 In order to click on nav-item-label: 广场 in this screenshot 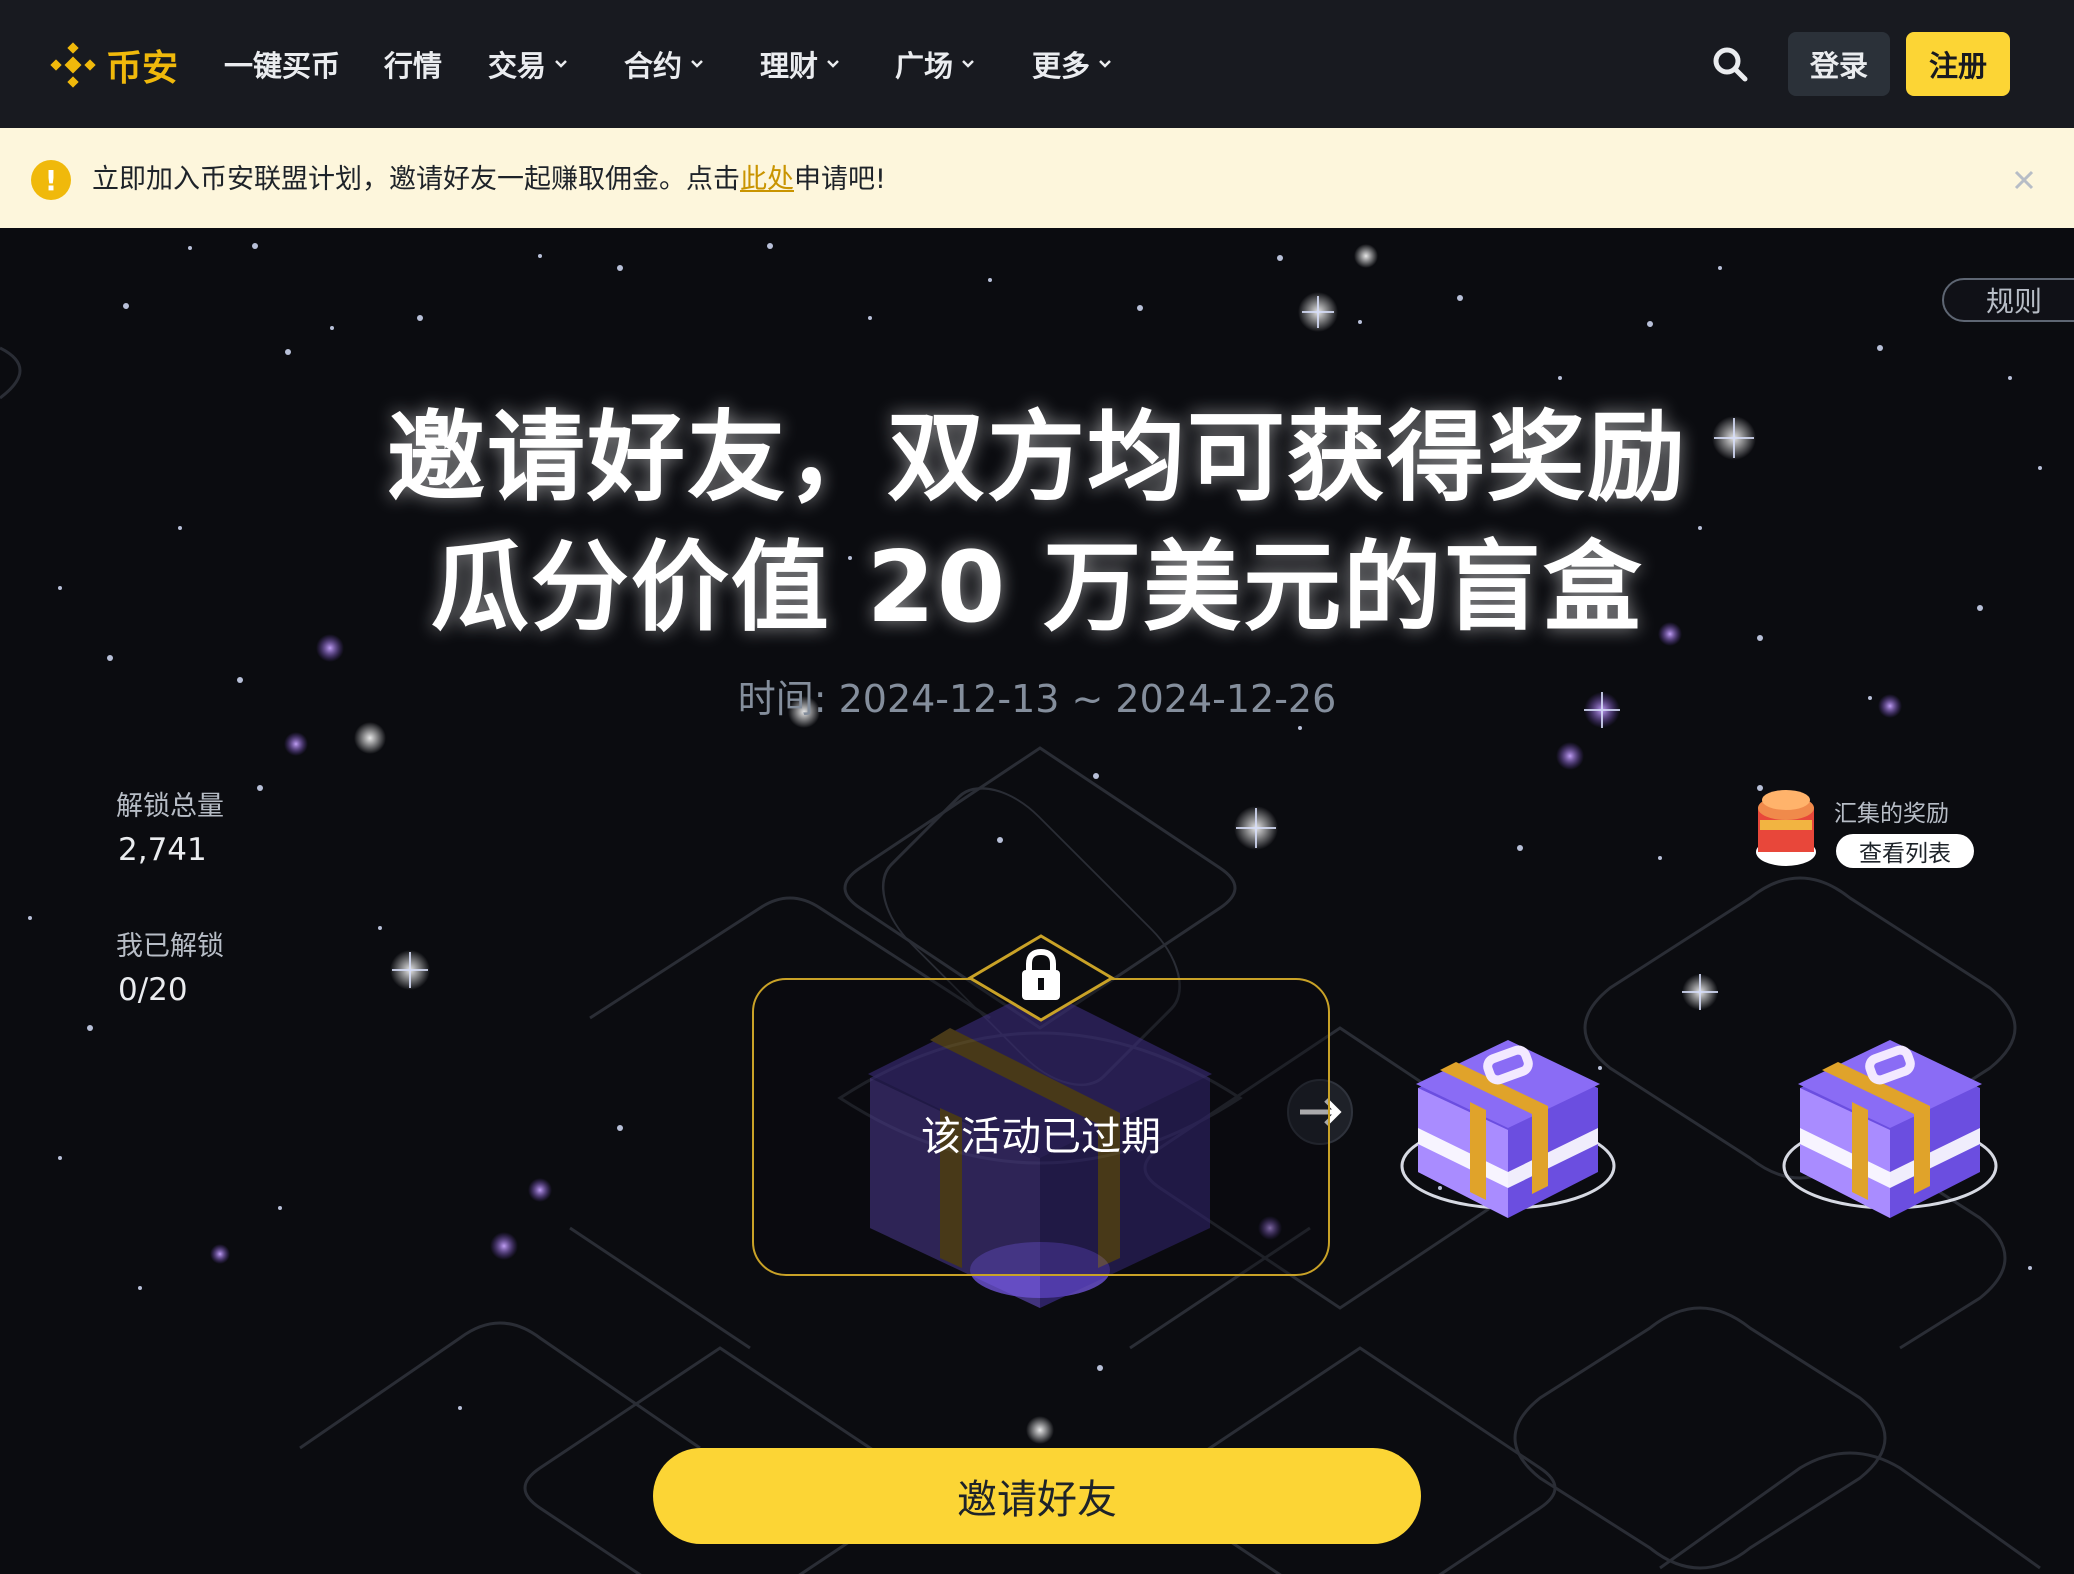, I will do `click(924, 66)`.